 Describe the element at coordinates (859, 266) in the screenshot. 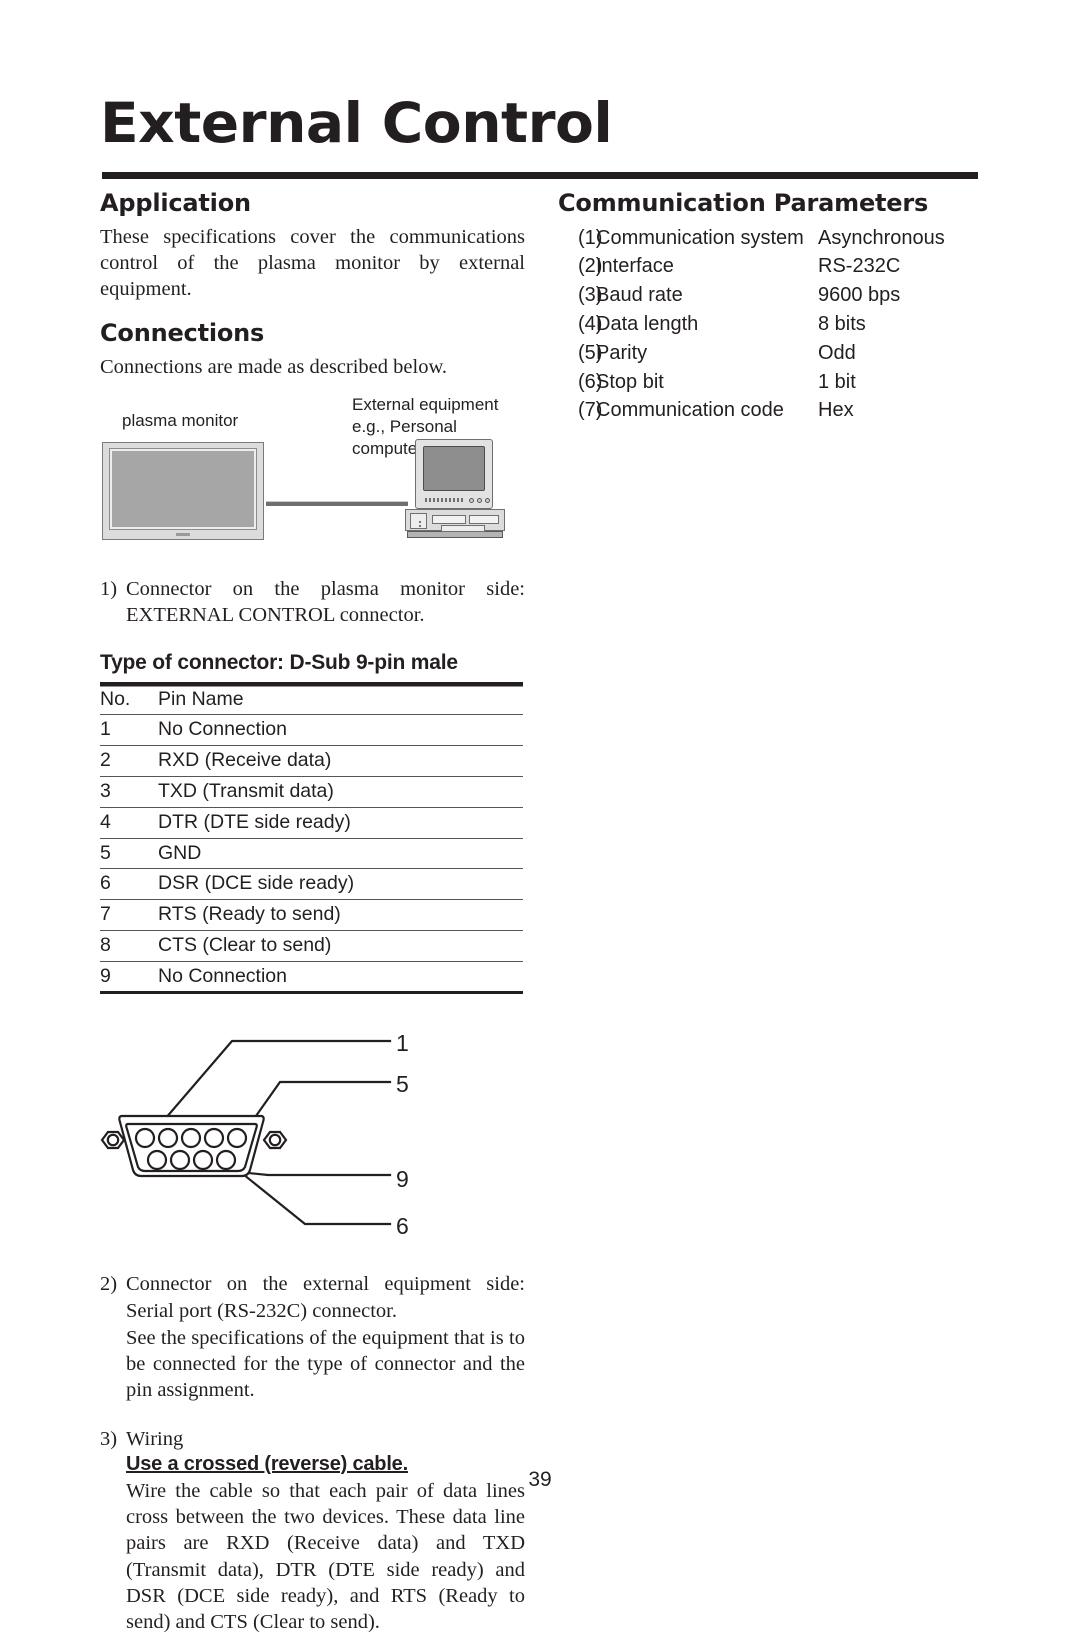

I see `parameter-value: RS-232C` at that location.